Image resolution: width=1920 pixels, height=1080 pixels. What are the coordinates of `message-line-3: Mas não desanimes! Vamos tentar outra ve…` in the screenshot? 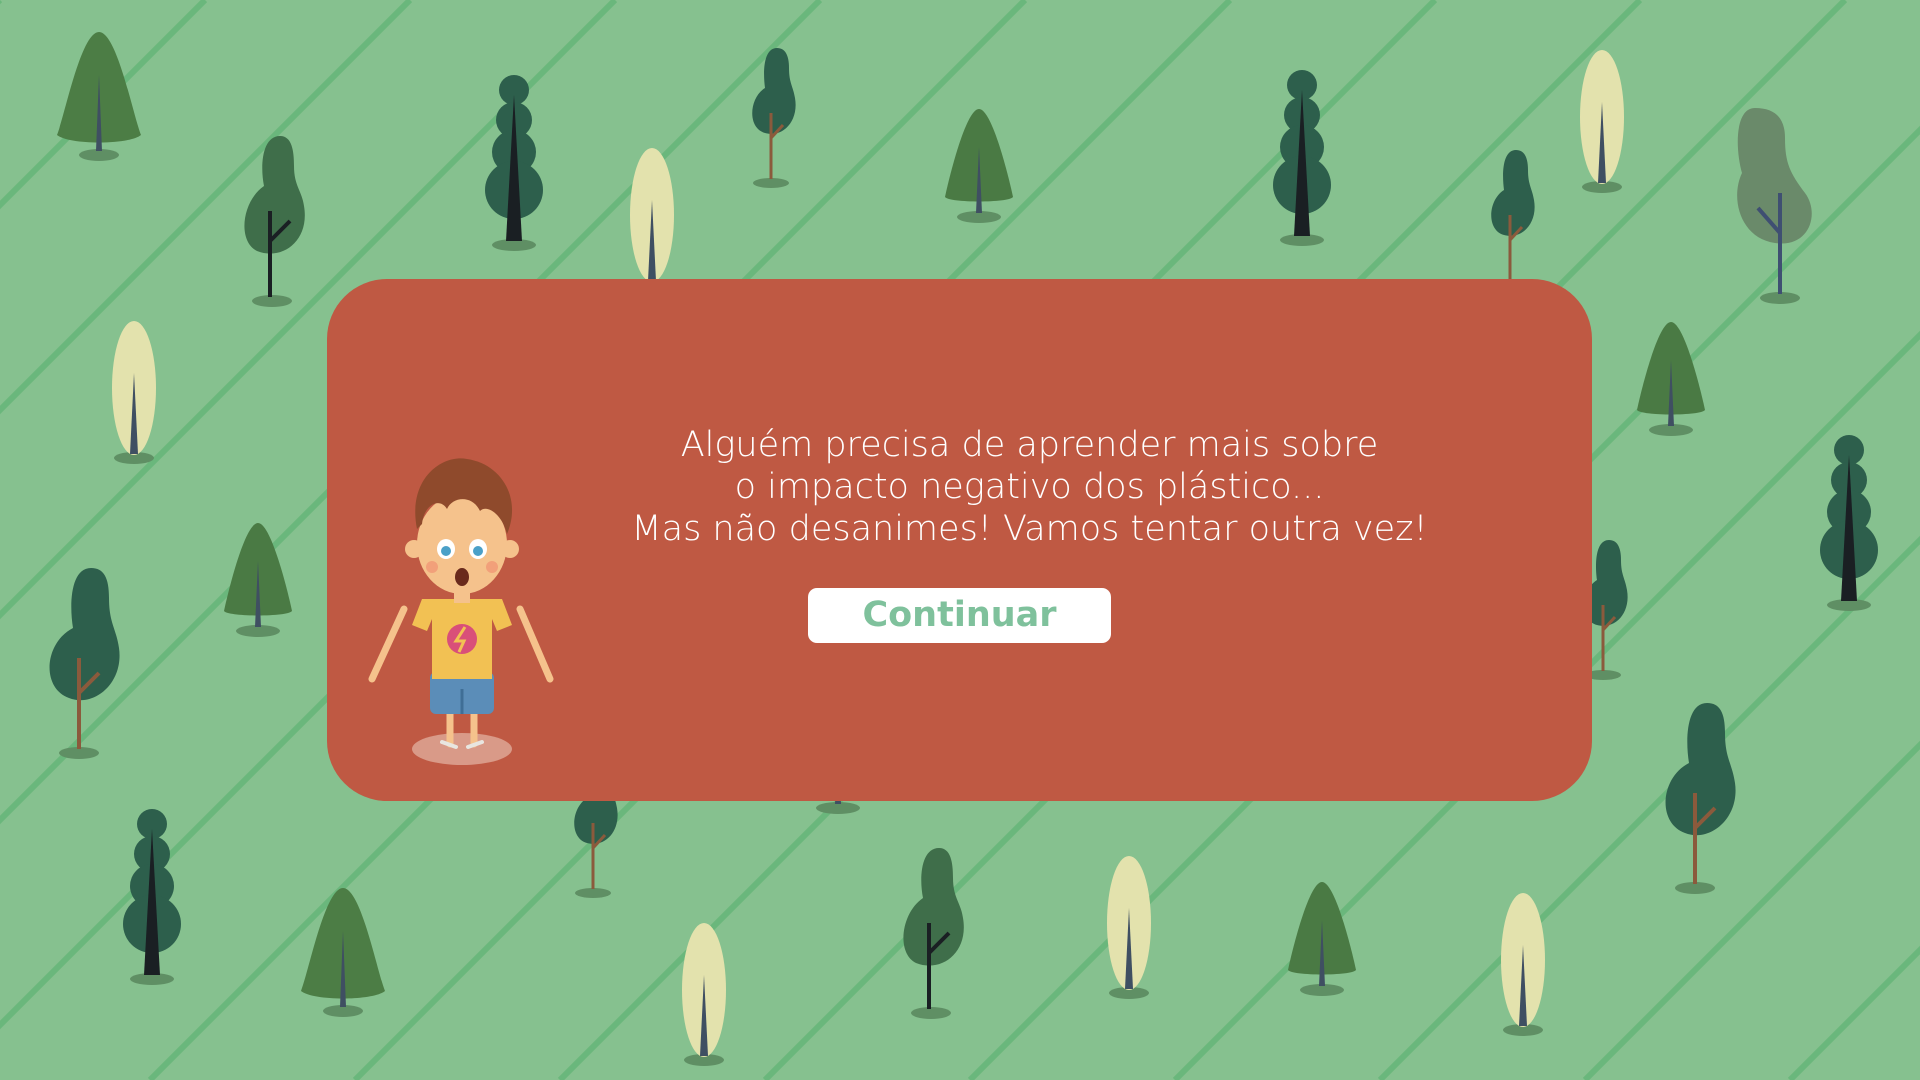 It's located at (1029, 529).